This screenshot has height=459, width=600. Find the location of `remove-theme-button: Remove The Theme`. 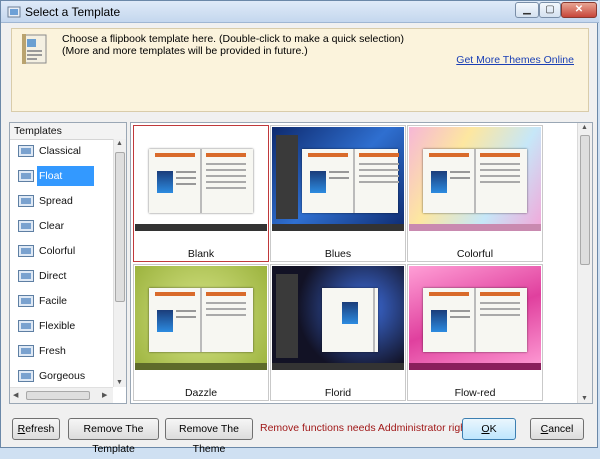

remove-theme-button: Remove The Theme is located at coordinates (209, 436).